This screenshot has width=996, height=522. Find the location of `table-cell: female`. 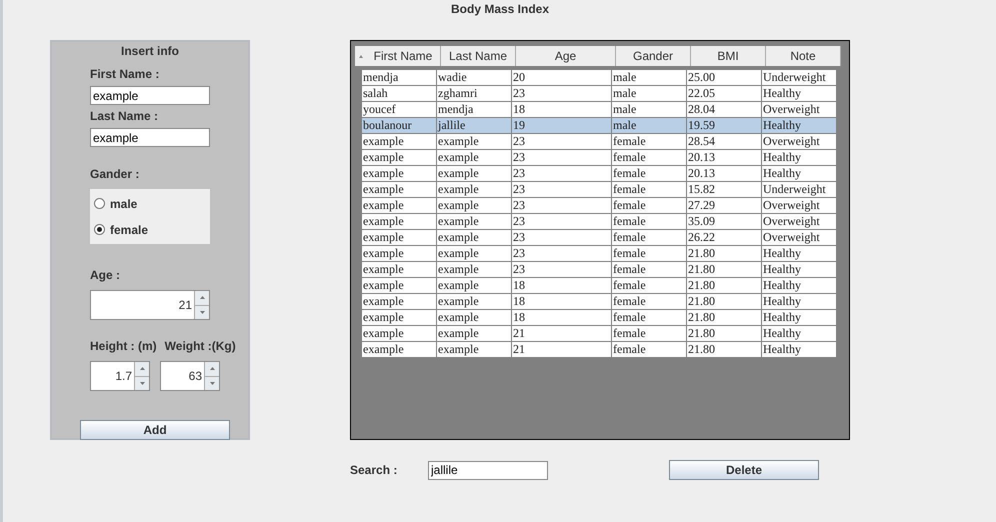

table-cell: female is located at coordinates (649, 350).